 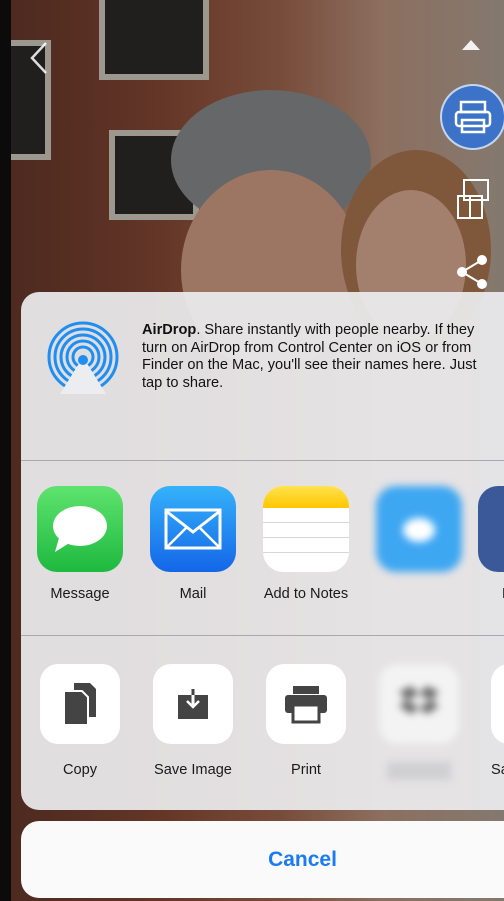 I want to click on app-add-to-notes: Add to Notes, so click(x=306, y=544).